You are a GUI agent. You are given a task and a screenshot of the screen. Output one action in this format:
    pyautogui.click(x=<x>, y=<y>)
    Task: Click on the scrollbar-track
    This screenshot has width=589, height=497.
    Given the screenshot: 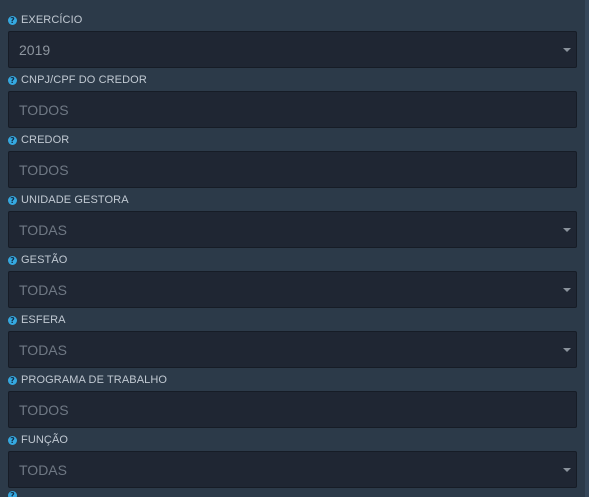 What is the action you would take?
    pyautogui.click(x=587, y=248)
    